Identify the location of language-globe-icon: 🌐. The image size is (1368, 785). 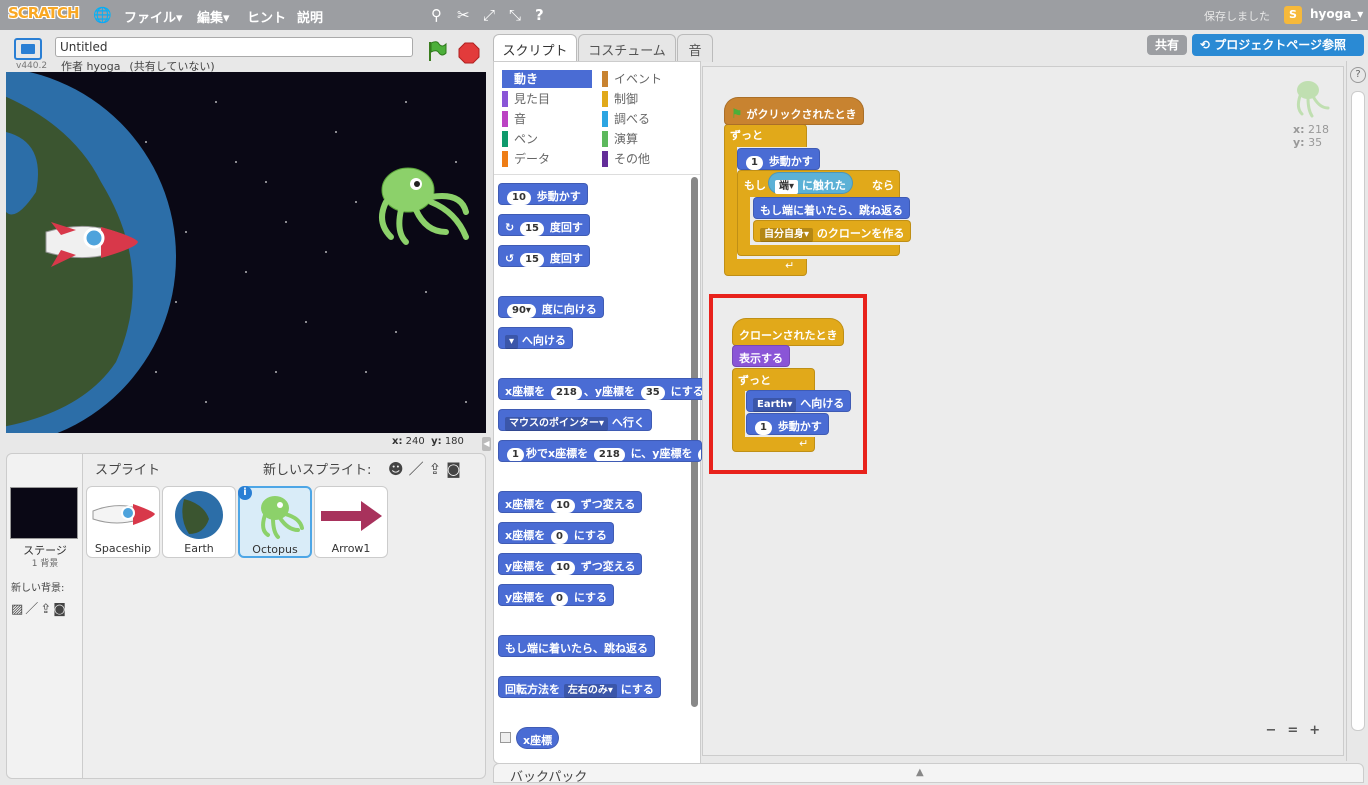
(102, 15).